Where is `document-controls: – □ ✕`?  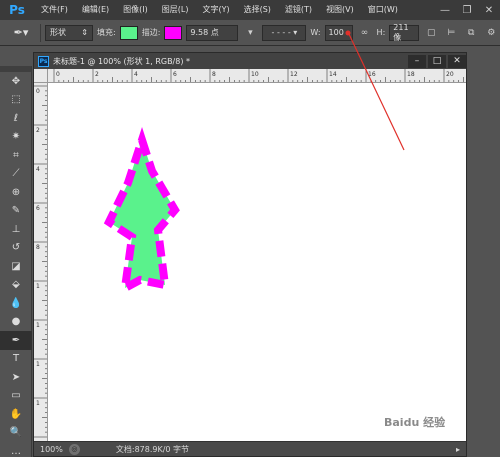
document-controls: – □ ✕ is located at coordinates (436, 61).